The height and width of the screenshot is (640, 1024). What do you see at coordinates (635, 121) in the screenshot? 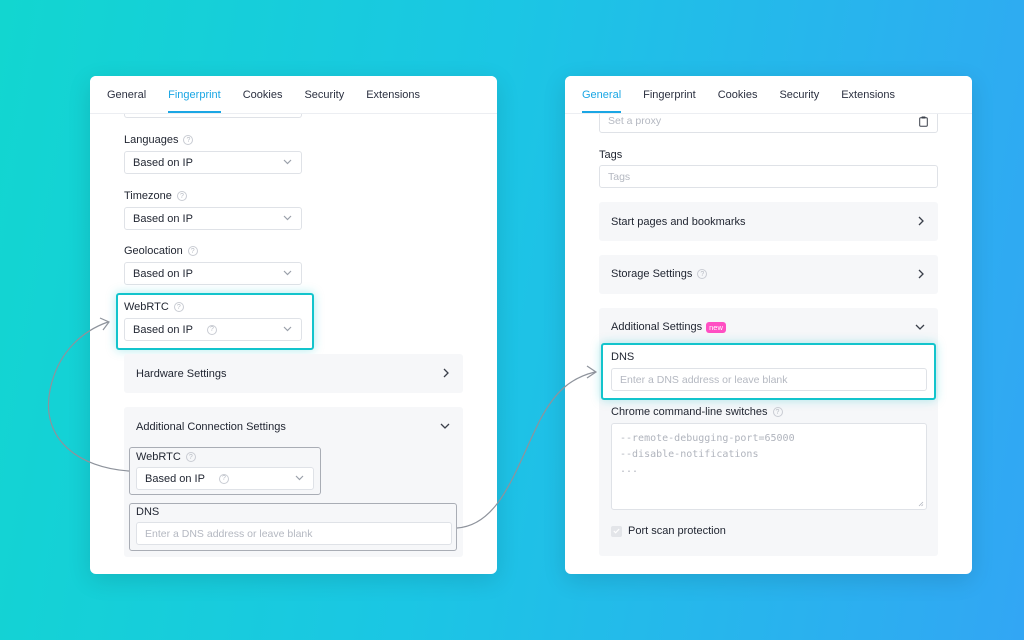
I see `proxy-placeholder: Set a proxy` at bounding box center [635, 121].